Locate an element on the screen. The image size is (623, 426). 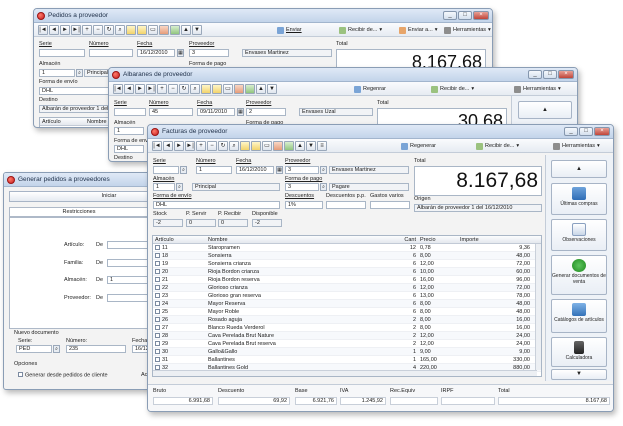
table-row: 18 Sonsierra 6 8,00 48,00 is located at coordinates (347, 256).